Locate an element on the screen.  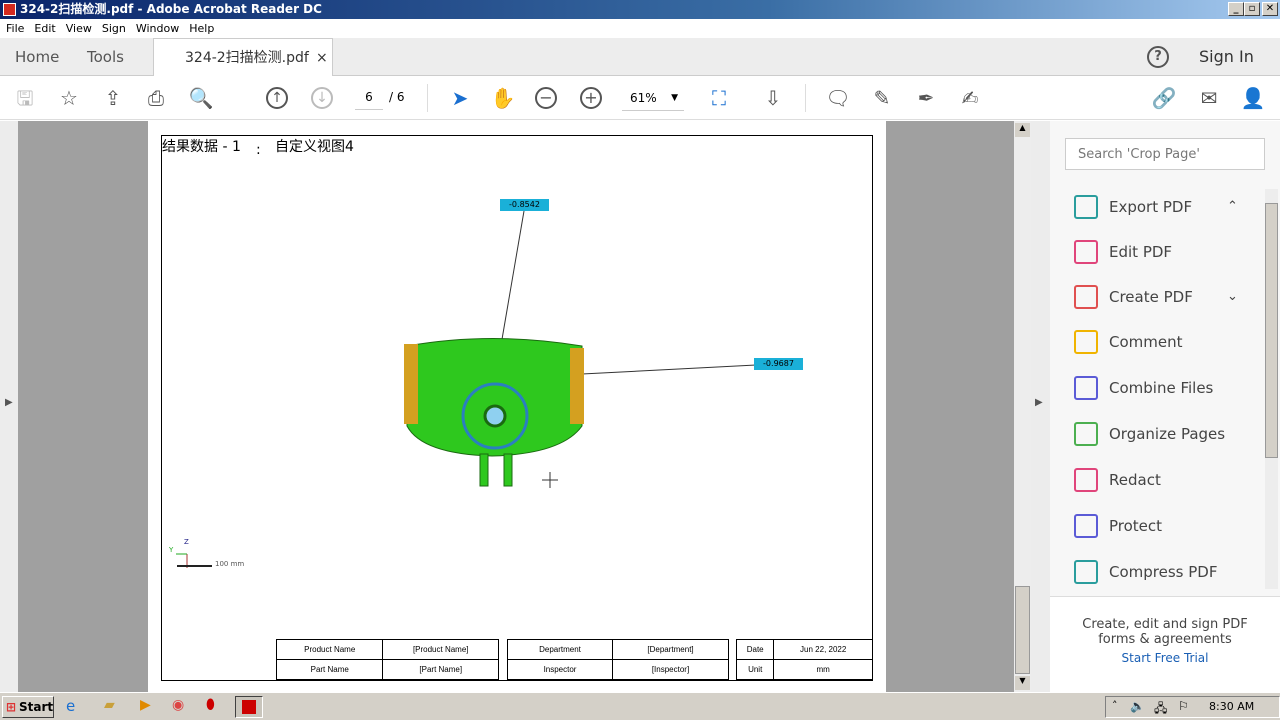
media-player-icon: ▶ is located at coordinates (145, 705).